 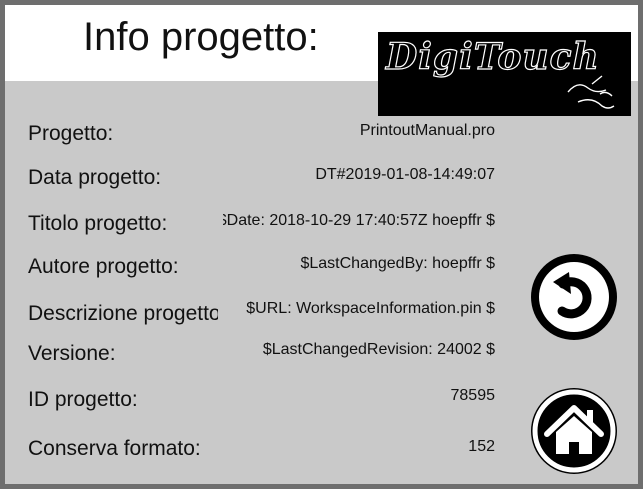 What do you see at coordinates (481, 446) in the screenshot?
I see `row-value-conserva: 152` at bounding box center [481, 446].